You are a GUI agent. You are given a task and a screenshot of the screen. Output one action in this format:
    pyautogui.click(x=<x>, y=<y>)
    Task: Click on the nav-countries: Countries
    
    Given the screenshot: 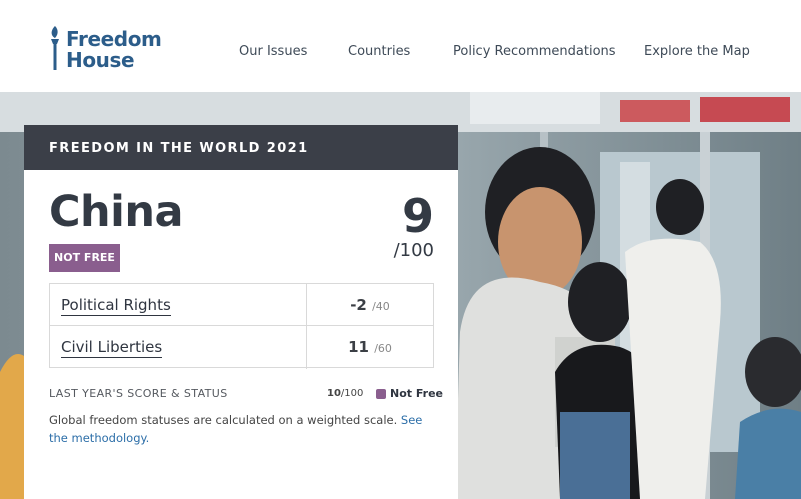 What is the action you would take?
    pyautogui.click(x=379, y=51)
    